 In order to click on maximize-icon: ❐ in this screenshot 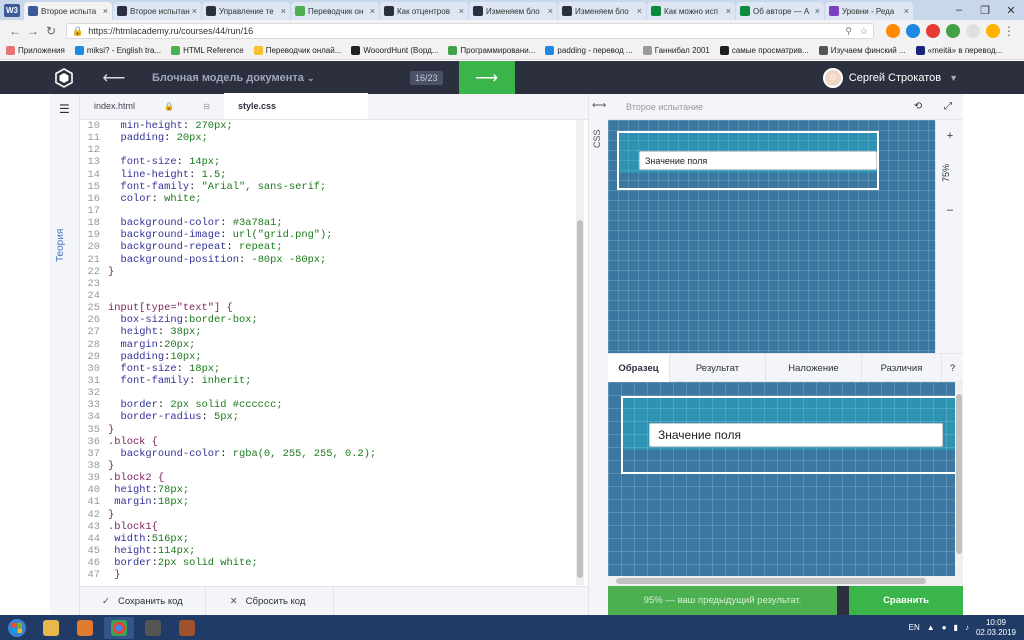, I will do `click(985, 10)`.